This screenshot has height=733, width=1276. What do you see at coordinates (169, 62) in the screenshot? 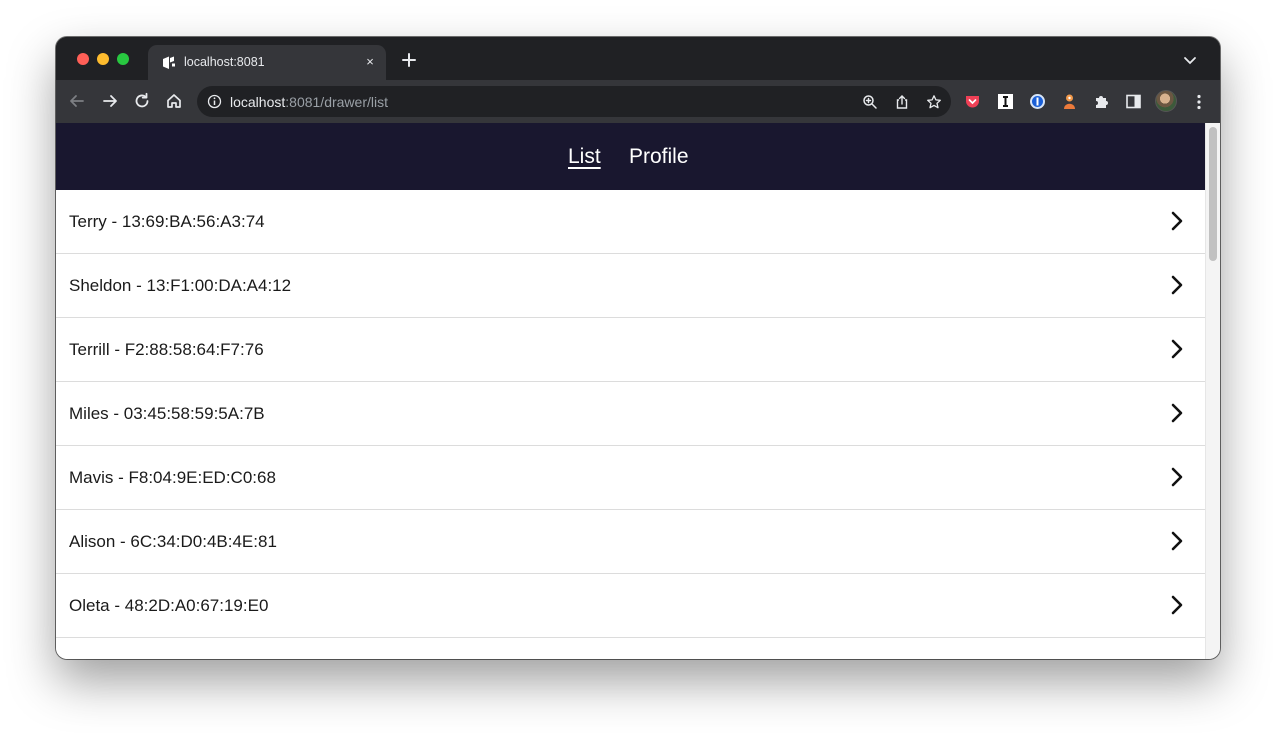
I see `site-favicon-icon` at bounding box center [169, 62].